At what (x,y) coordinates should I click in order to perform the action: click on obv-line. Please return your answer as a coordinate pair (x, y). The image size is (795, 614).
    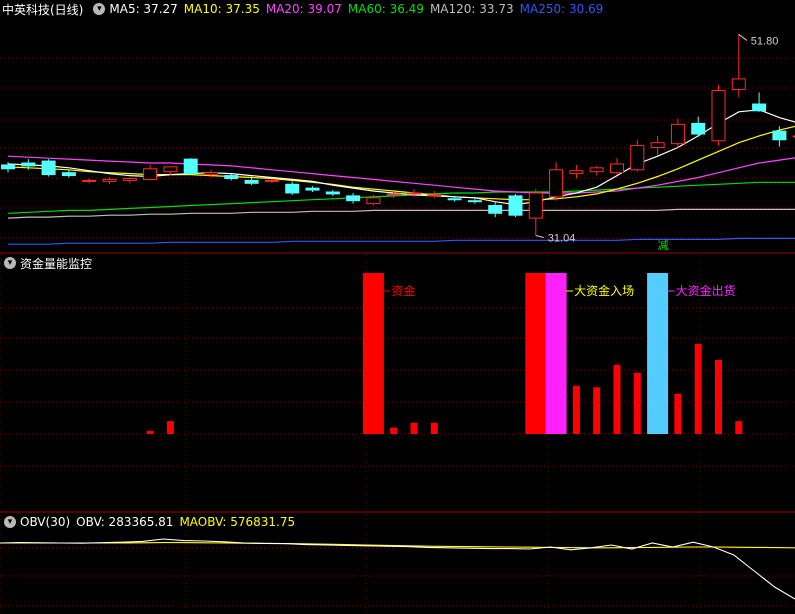
    Looking at the image, I should click on (397, 569).